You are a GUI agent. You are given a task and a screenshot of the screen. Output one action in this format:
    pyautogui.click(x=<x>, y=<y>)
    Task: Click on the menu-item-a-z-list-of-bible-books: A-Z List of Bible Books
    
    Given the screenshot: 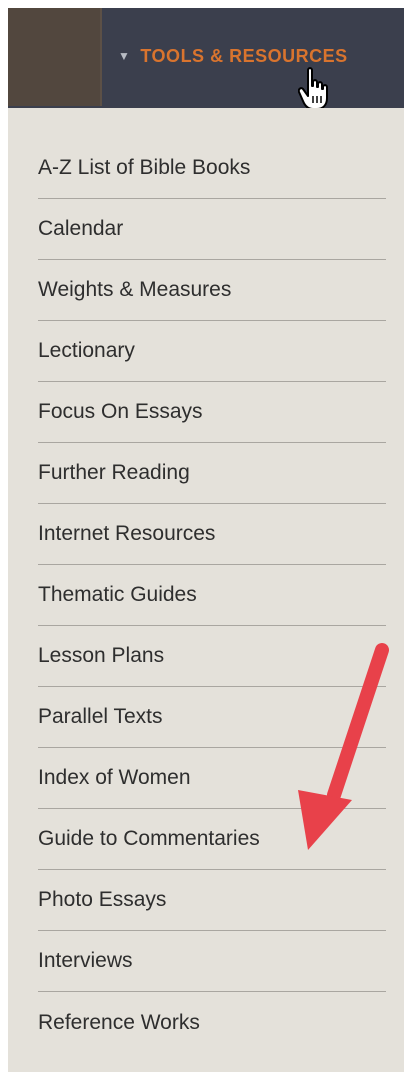 What is the action you would take?
    pyautogui.click(x=212, y=168)
    